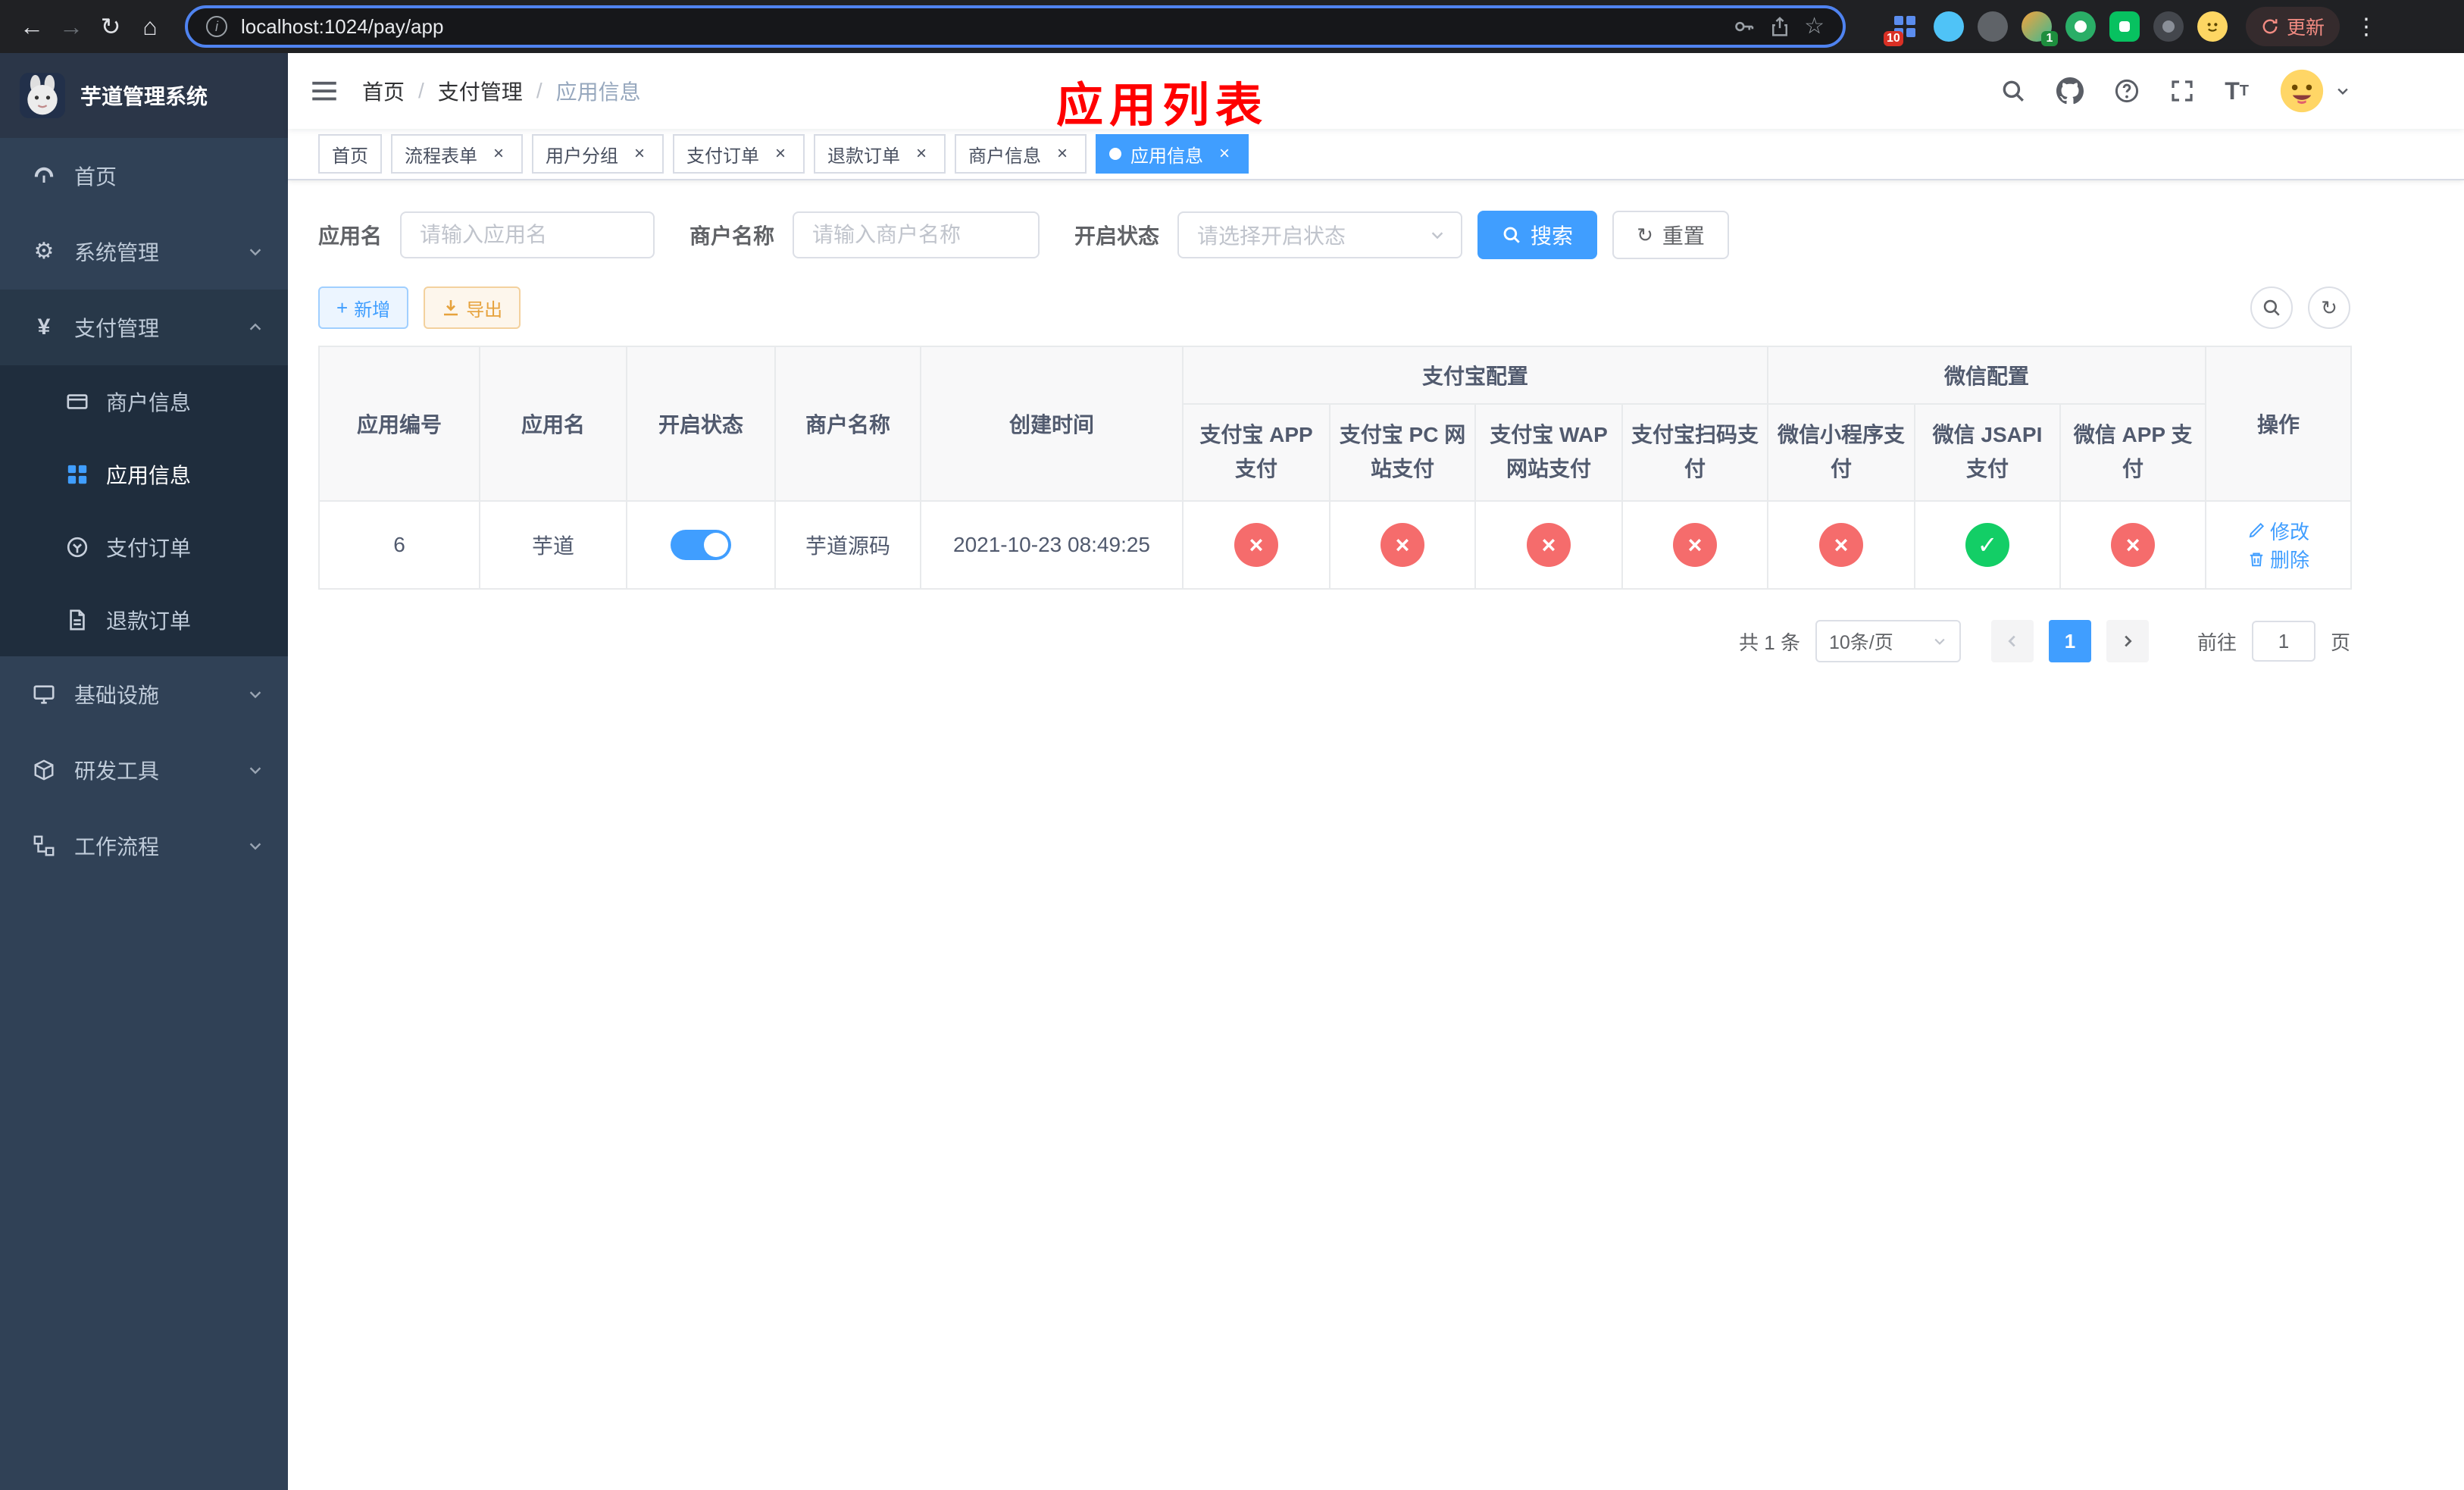  I want to click on tab-home: 首页, so click(350, 154).